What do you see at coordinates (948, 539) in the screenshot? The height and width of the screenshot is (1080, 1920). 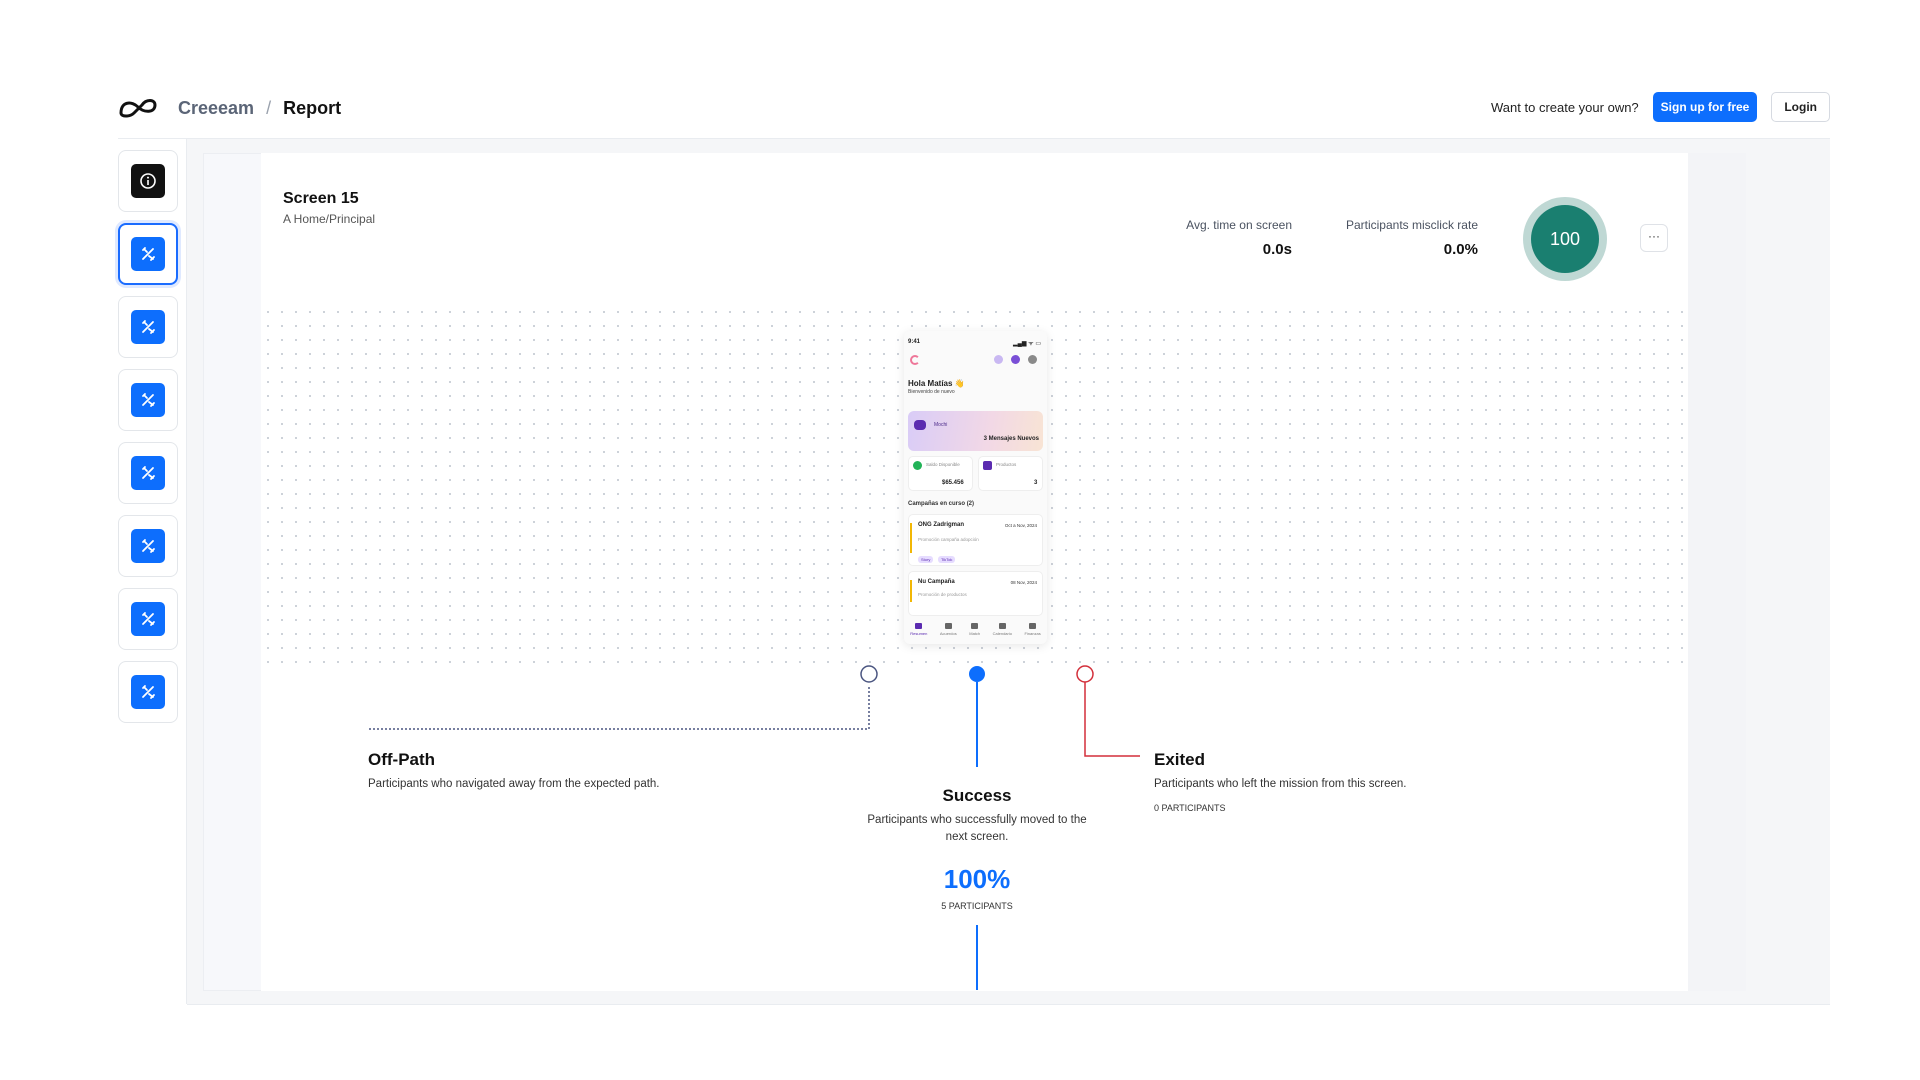 I see `campaign-desc: Promoción campaña adopción` at bounding box center [948, 539].